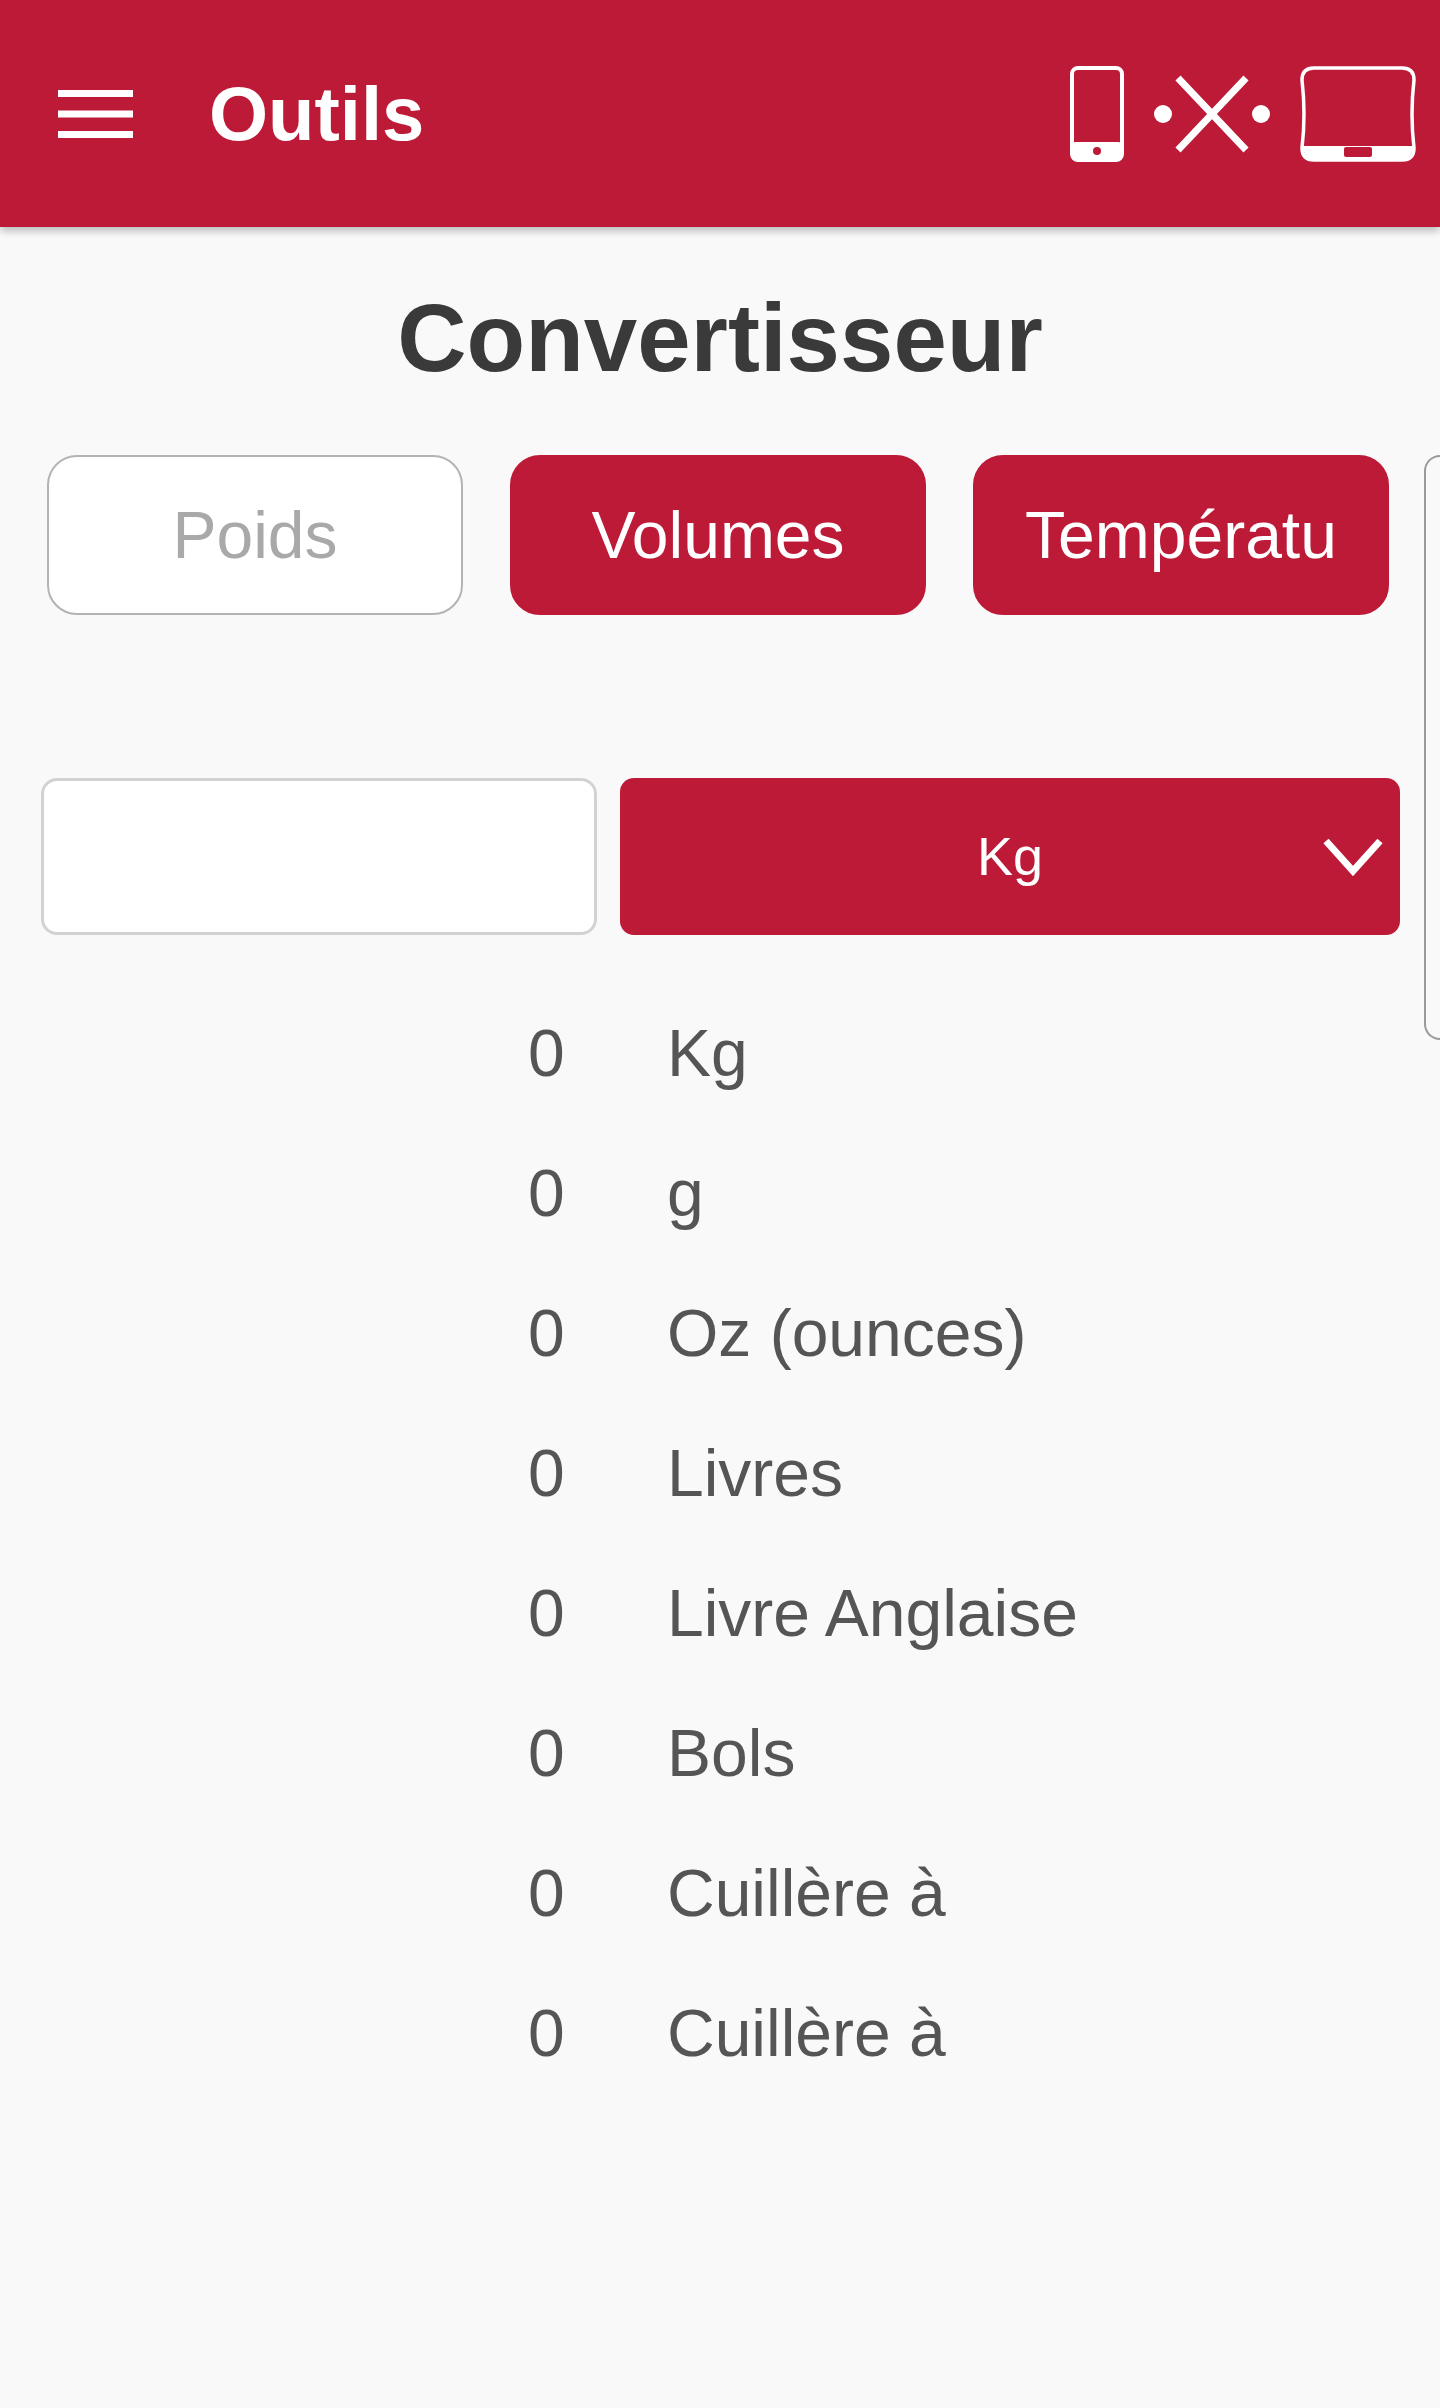  I want to click on amount-input, so click(319, 857).